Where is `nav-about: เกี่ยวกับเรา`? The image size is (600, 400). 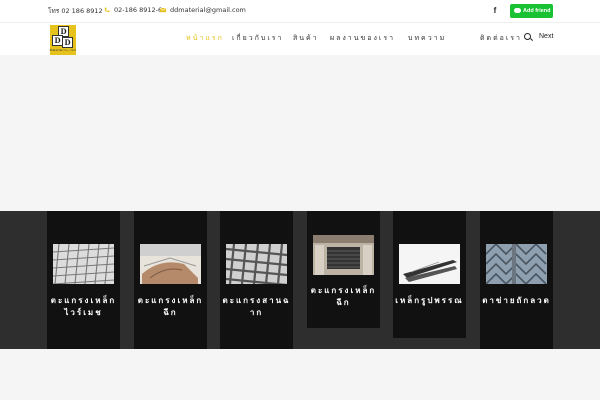
nav-about: เกี่ยวกับเรา is located at coordinates (257, 38).